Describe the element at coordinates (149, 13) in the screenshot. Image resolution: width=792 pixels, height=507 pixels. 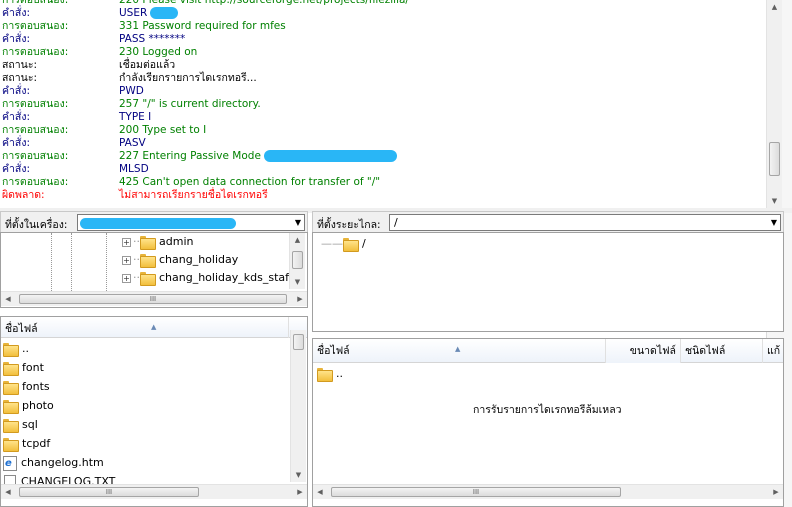
I see `log-message: USER` at that location.